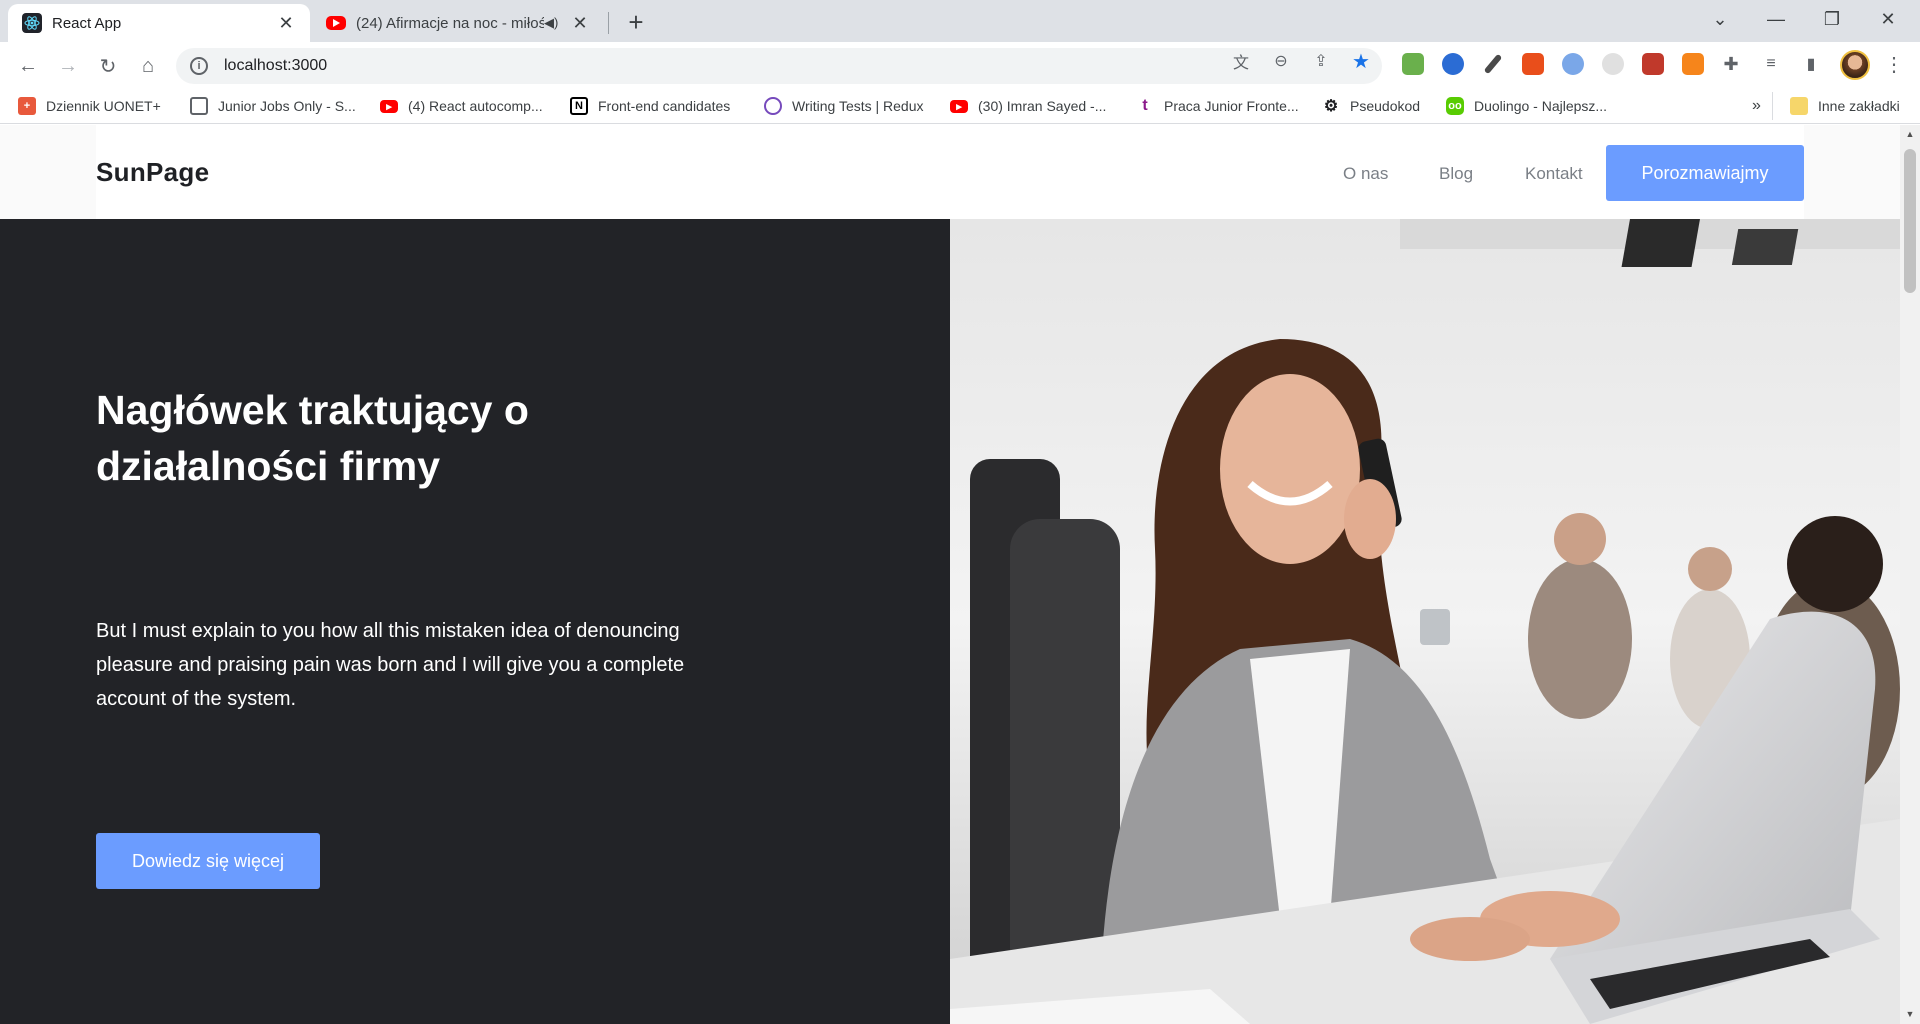 The height and width of the screenshot is (1024, 1920). I want to click on notion-icon: N, so click(579, 106).